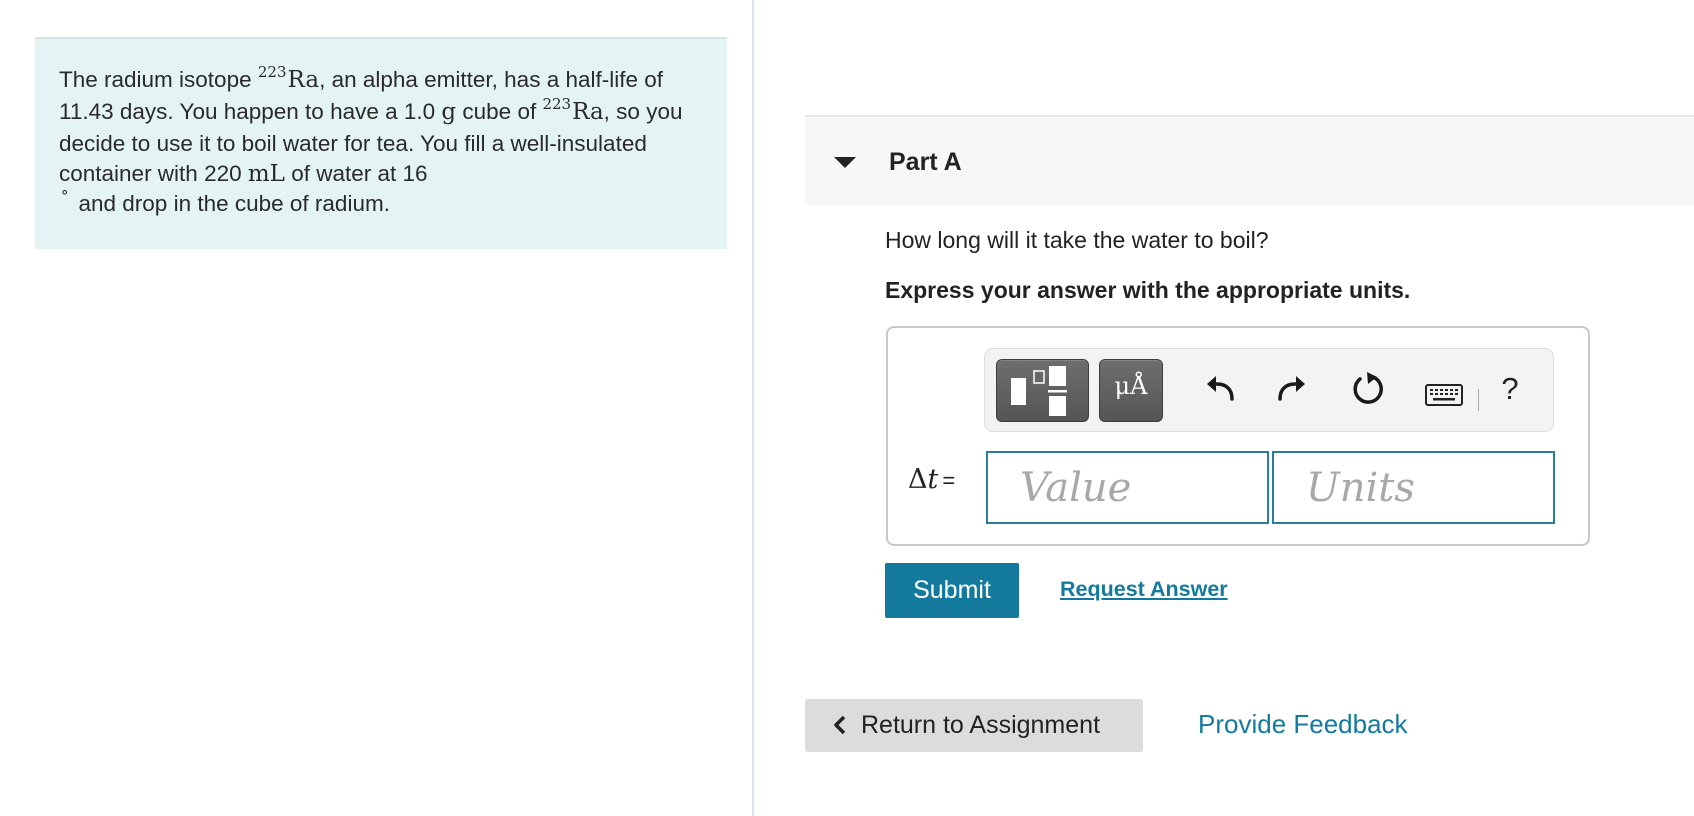 The image size is (1694, 816). What do you see at coordinates (1077, 240) in the screenshot?
I see `question-text: How long will it take the water to boil?` at bounding box center [1077, 240].